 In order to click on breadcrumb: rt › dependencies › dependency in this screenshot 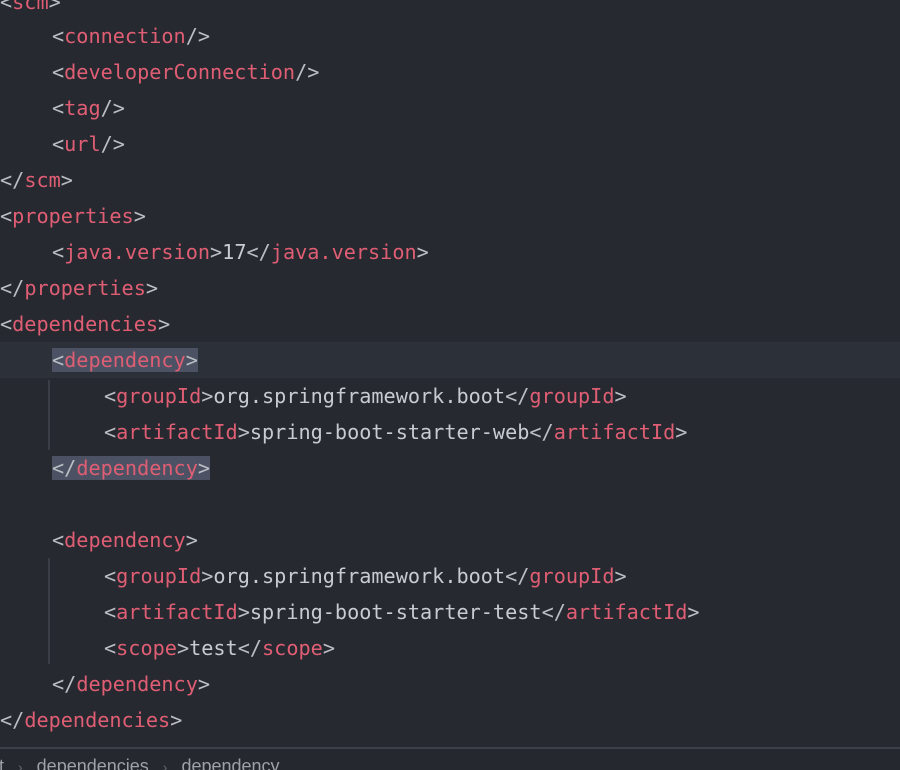, I will do `click(140, 763)`.